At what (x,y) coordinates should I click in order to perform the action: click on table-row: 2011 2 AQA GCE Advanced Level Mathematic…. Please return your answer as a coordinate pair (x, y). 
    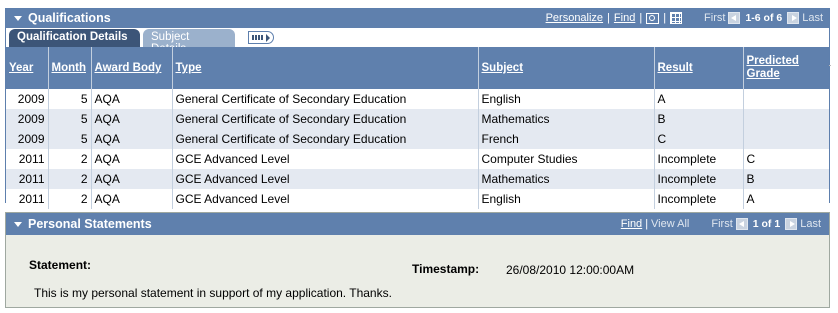
    Looking at the image, I should click on (417, 179).